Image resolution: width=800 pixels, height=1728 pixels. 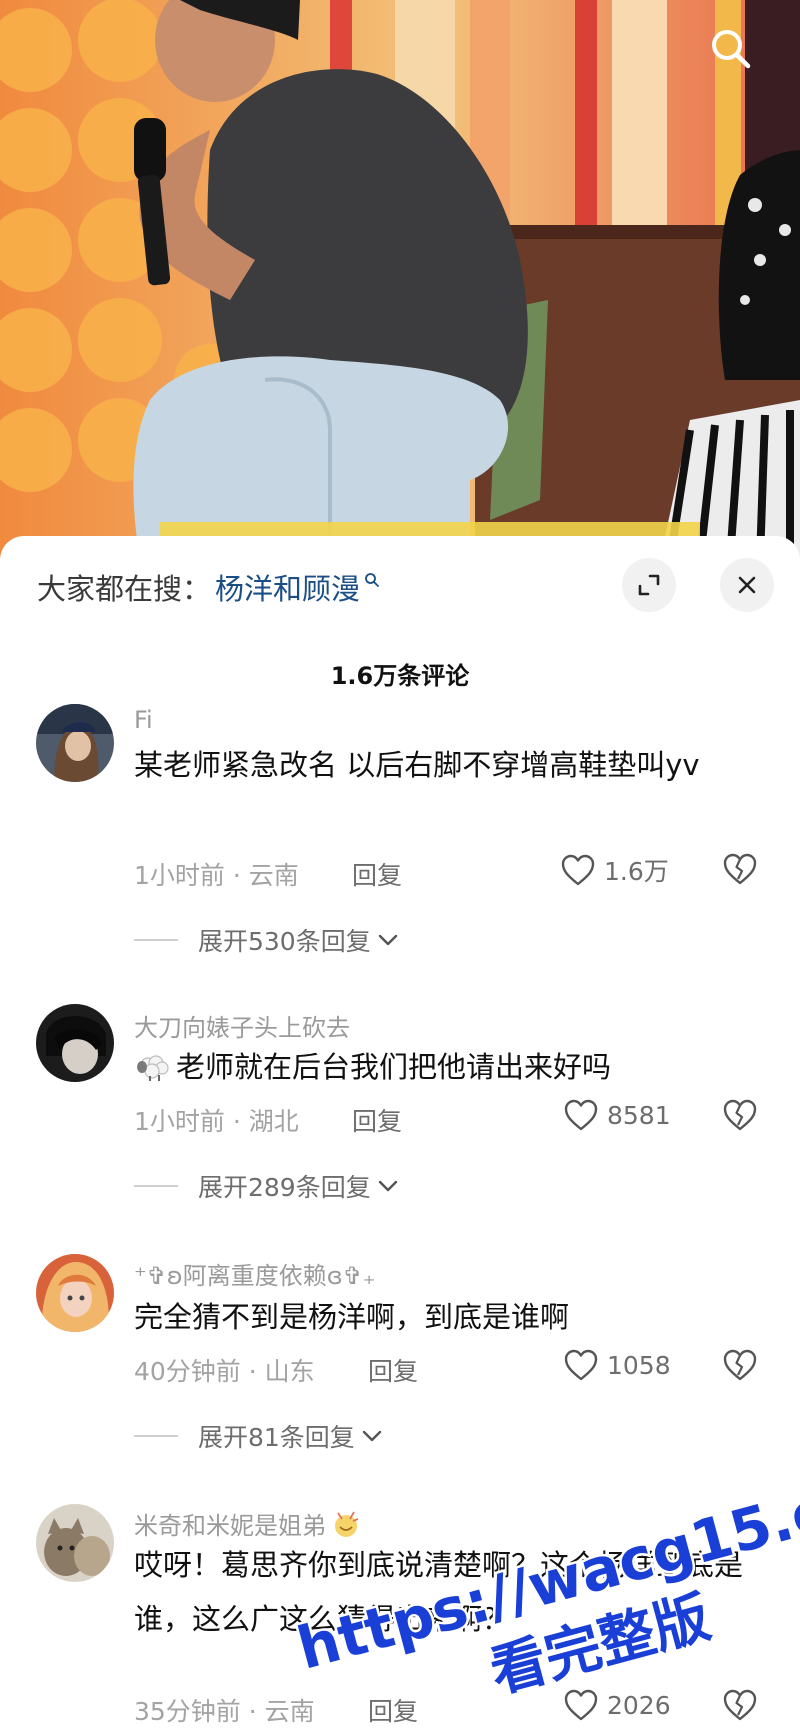 I want to click on like-button: 2026, so click(x=617, y=1705).